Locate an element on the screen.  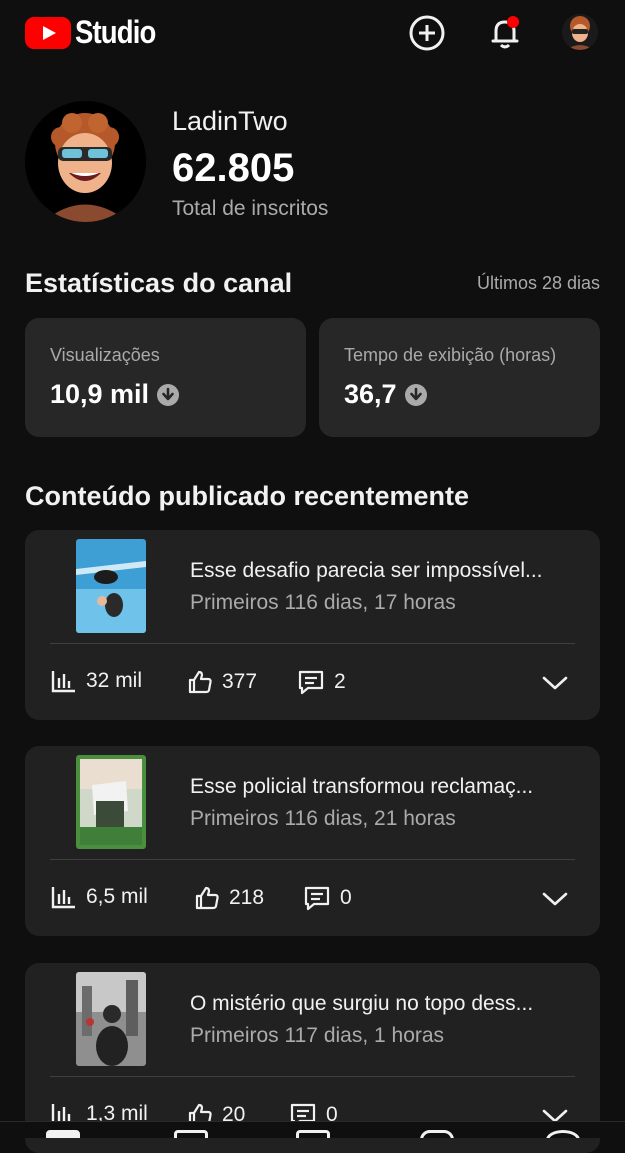
comments-count: 2 is located at coordinates (340, 681).